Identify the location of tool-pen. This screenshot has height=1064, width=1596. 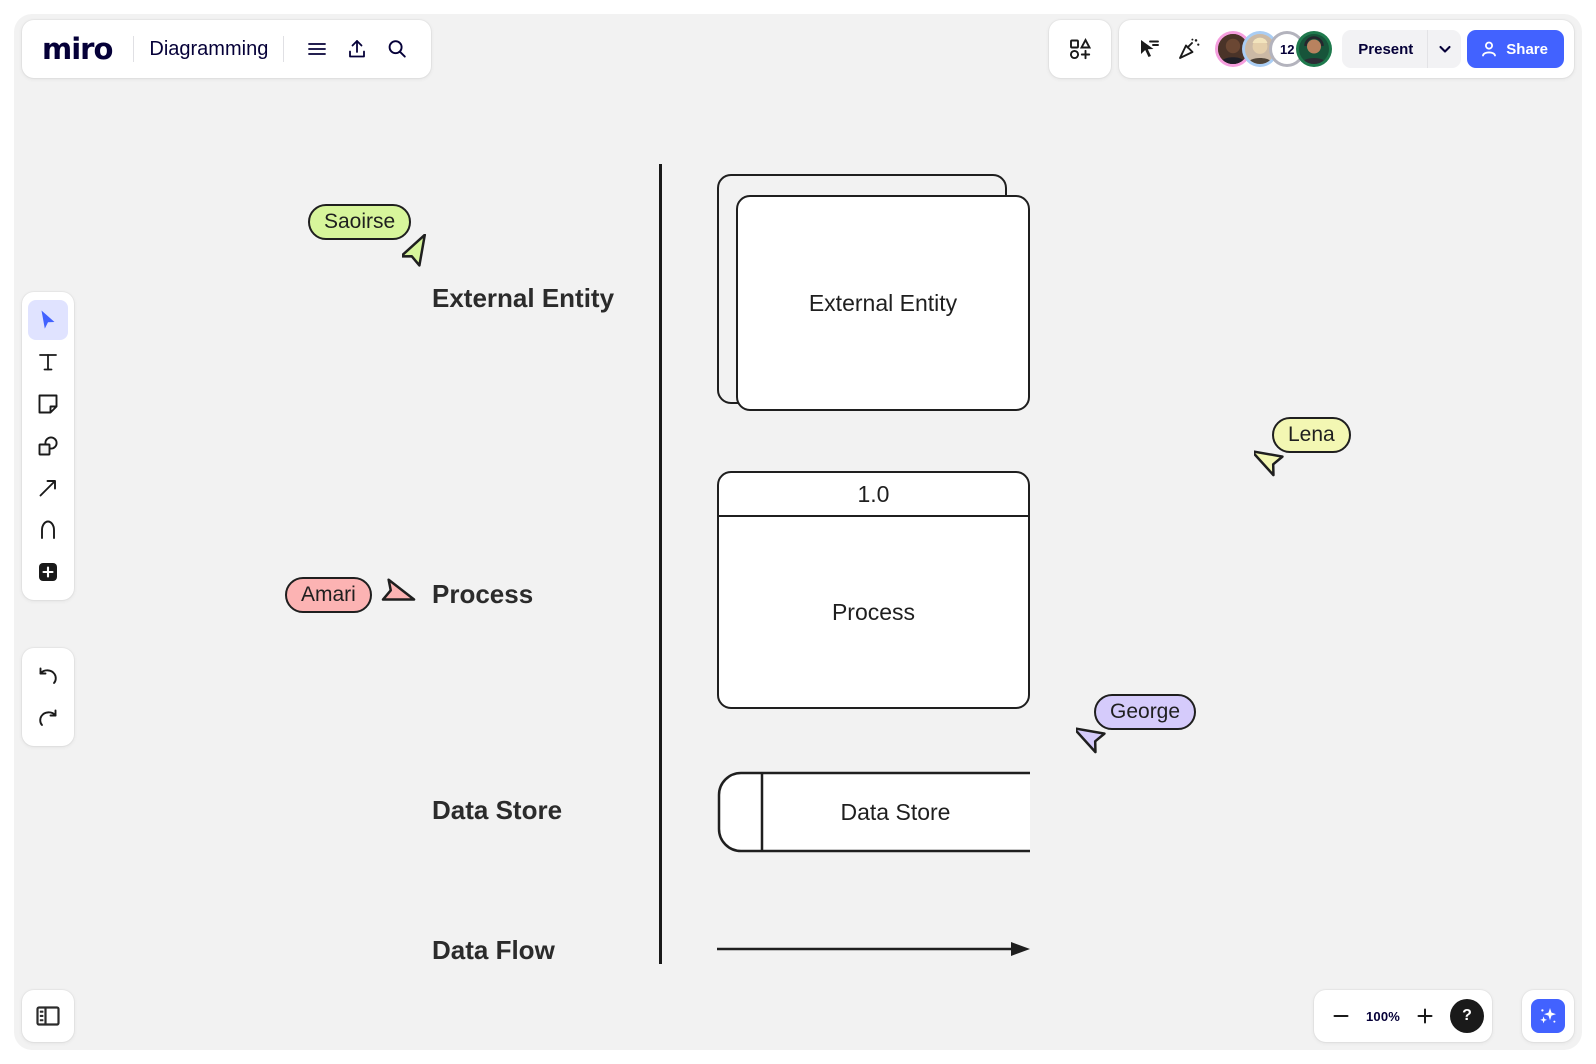
(48, 530).